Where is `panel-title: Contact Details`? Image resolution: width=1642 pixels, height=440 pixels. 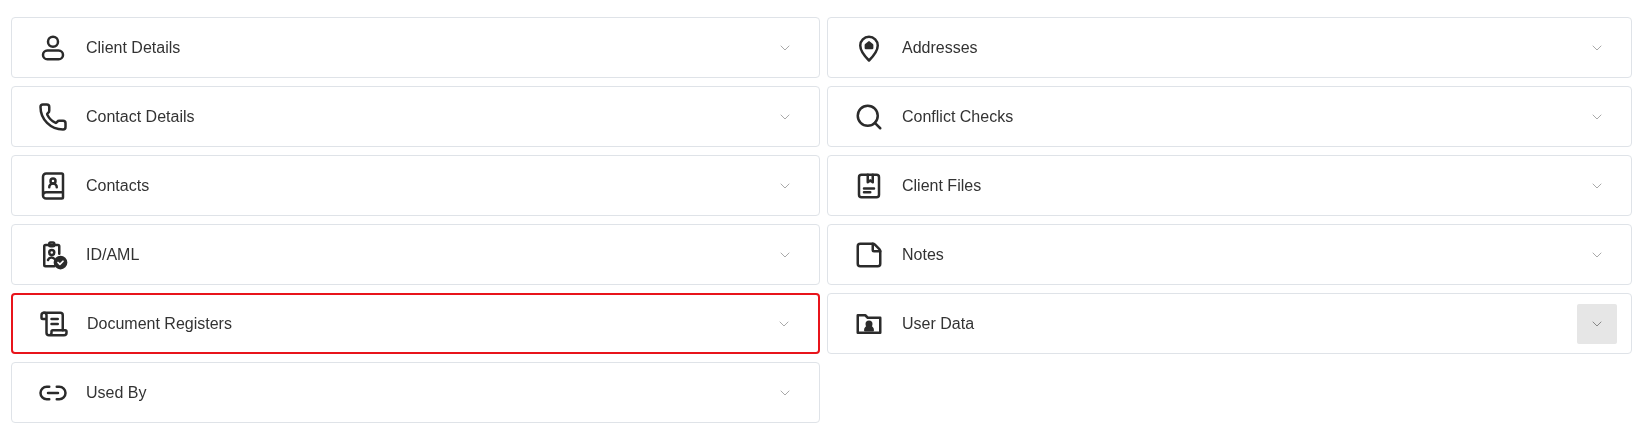
panel-title: Contact Details is located at coordinates (141, 116).